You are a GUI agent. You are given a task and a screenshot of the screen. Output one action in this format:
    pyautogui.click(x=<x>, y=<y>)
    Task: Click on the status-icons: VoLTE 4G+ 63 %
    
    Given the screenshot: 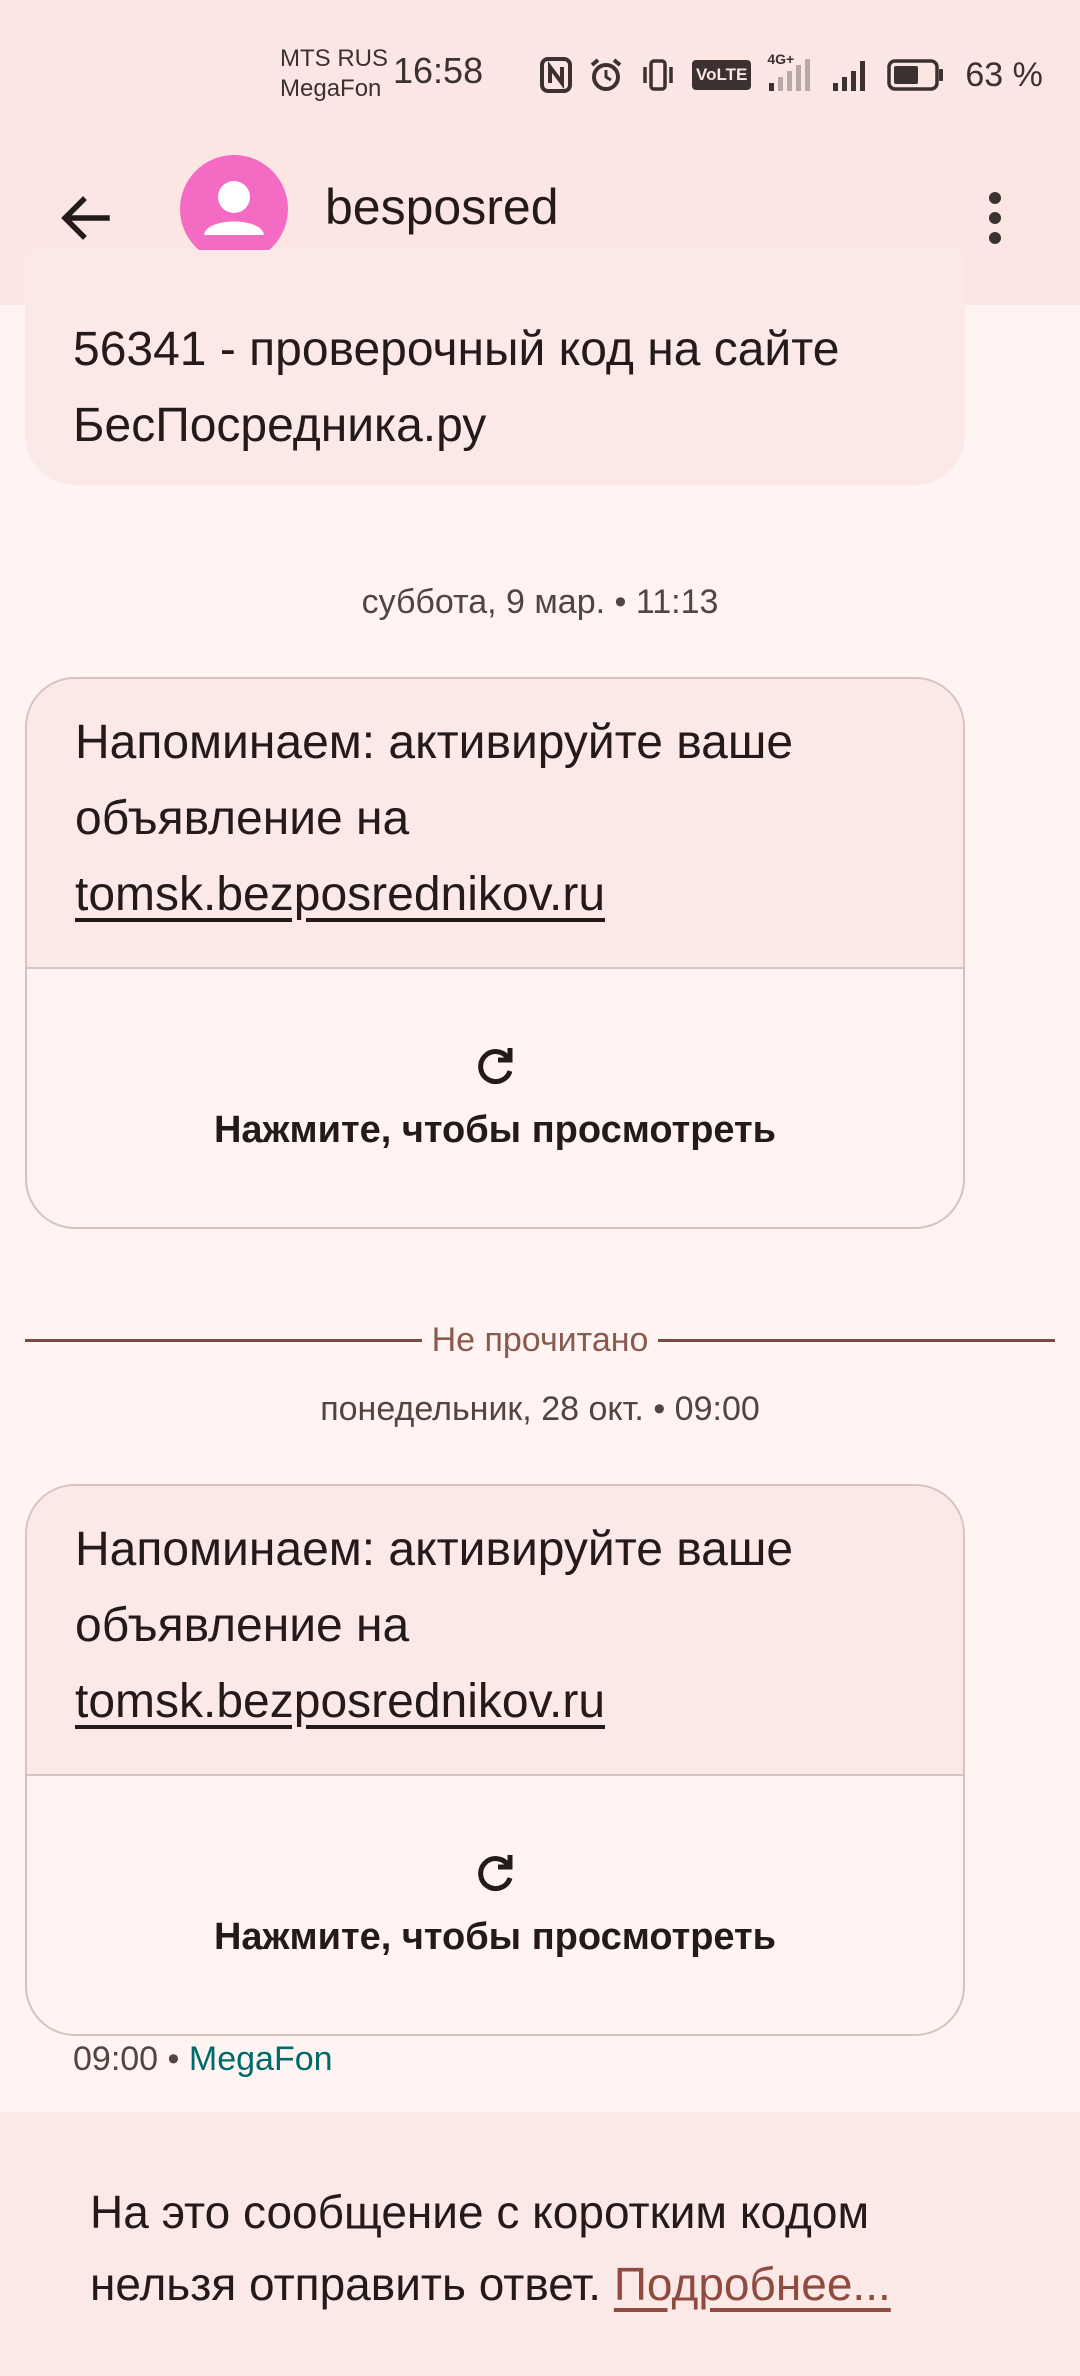 What is the action you would take?
    pyautogui.click(x=791, y=74)
    